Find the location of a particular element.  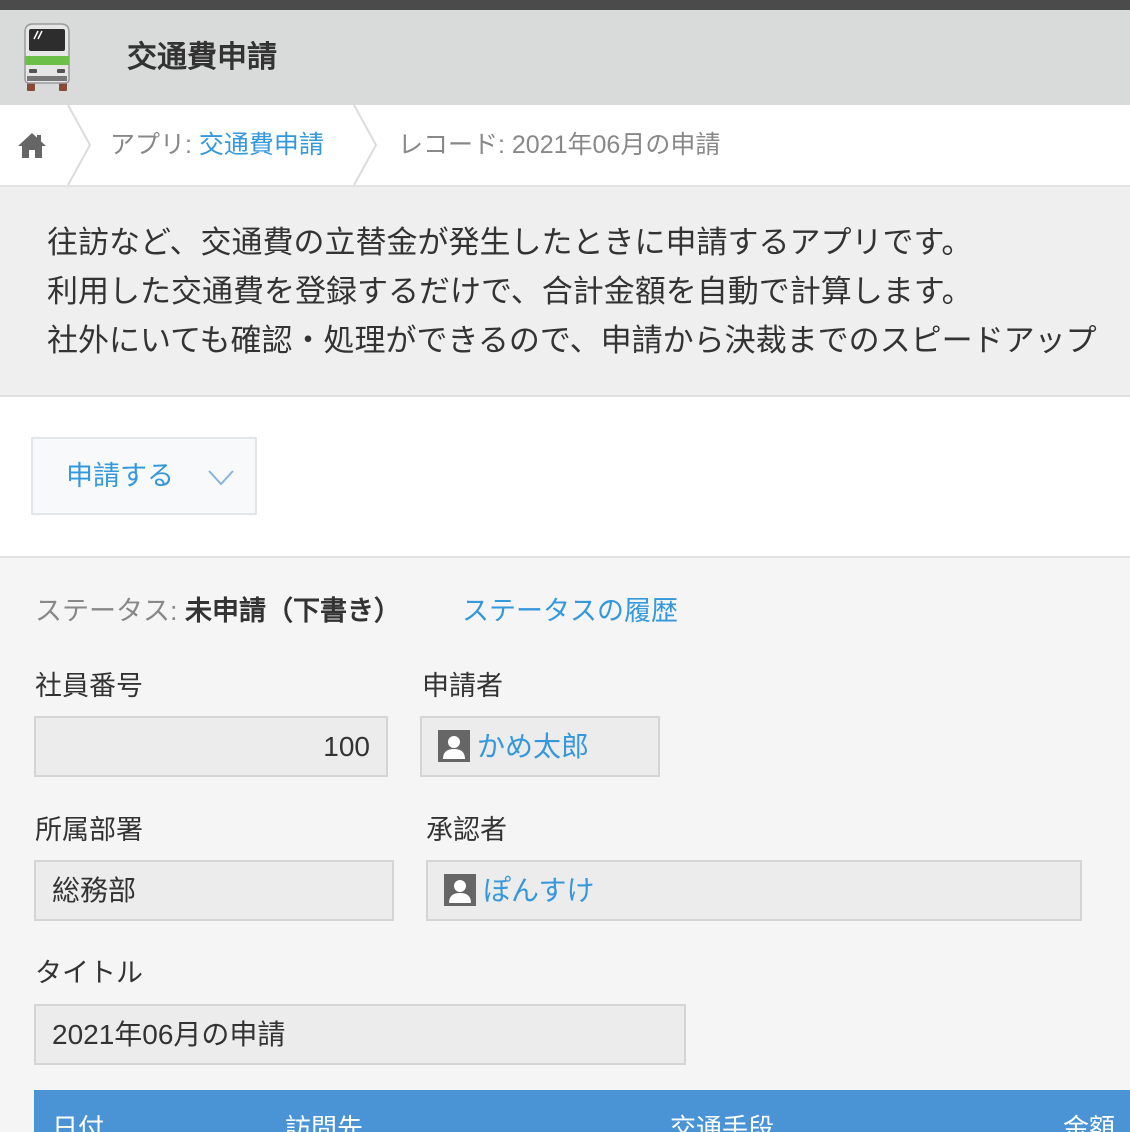

status-line: ステータス: 未申請（下書き） is located at coordinates (245, 611).